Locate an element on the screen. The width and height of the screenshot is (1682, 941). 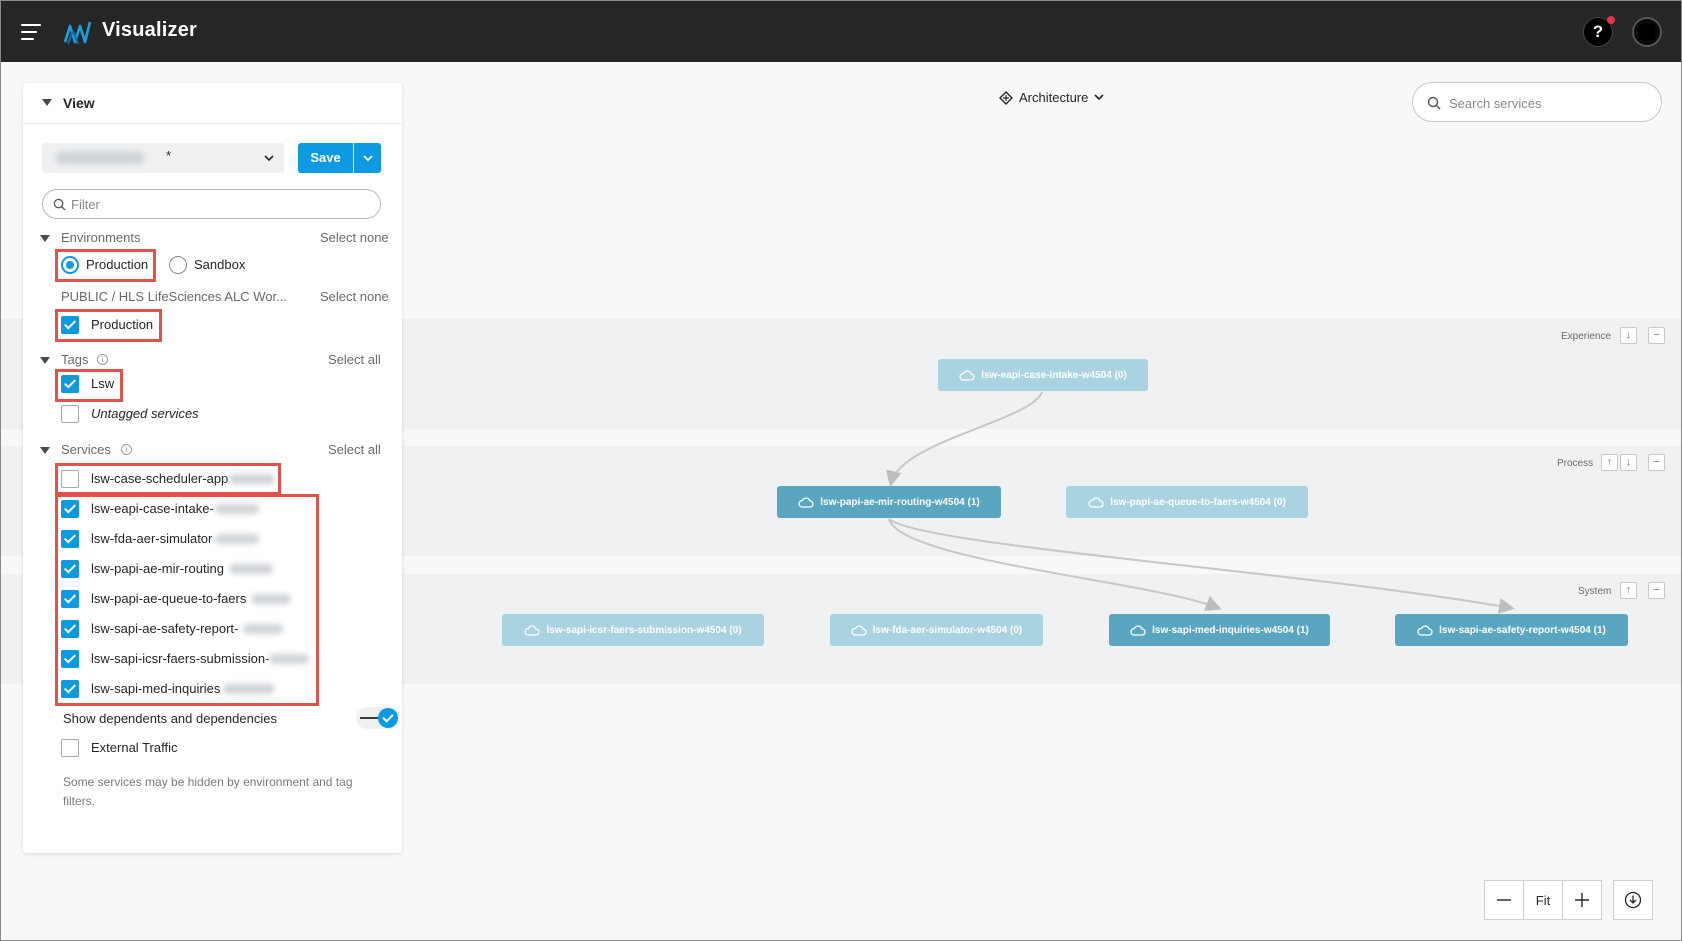
environments-select-none: Select none is located at coordinates (354, 237).